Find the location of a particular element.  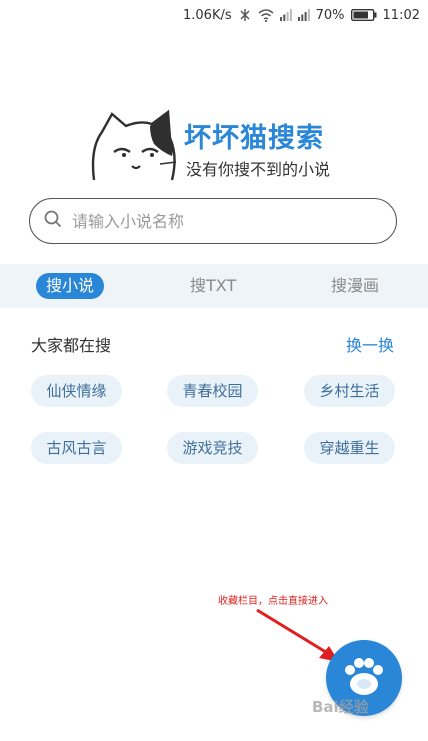

wifi-icon is located at coordinates (266, 15).